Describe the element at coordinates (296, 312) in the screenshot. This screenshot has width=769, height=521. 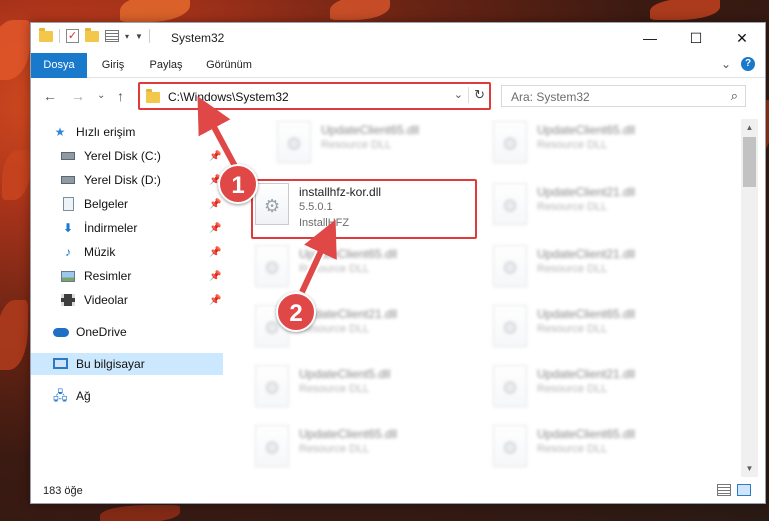
I see `step-2-badge: 2` at that location.